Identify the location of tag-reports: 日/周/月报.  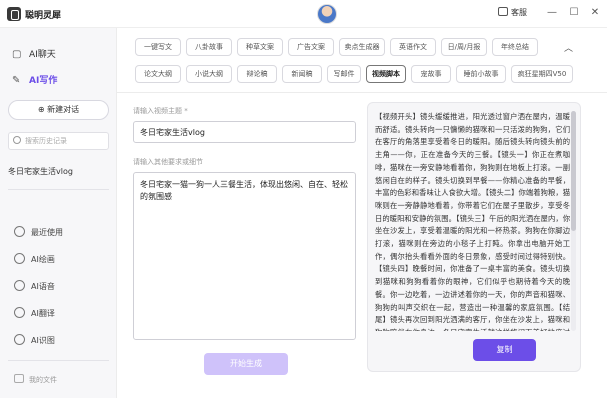
(464, 47).